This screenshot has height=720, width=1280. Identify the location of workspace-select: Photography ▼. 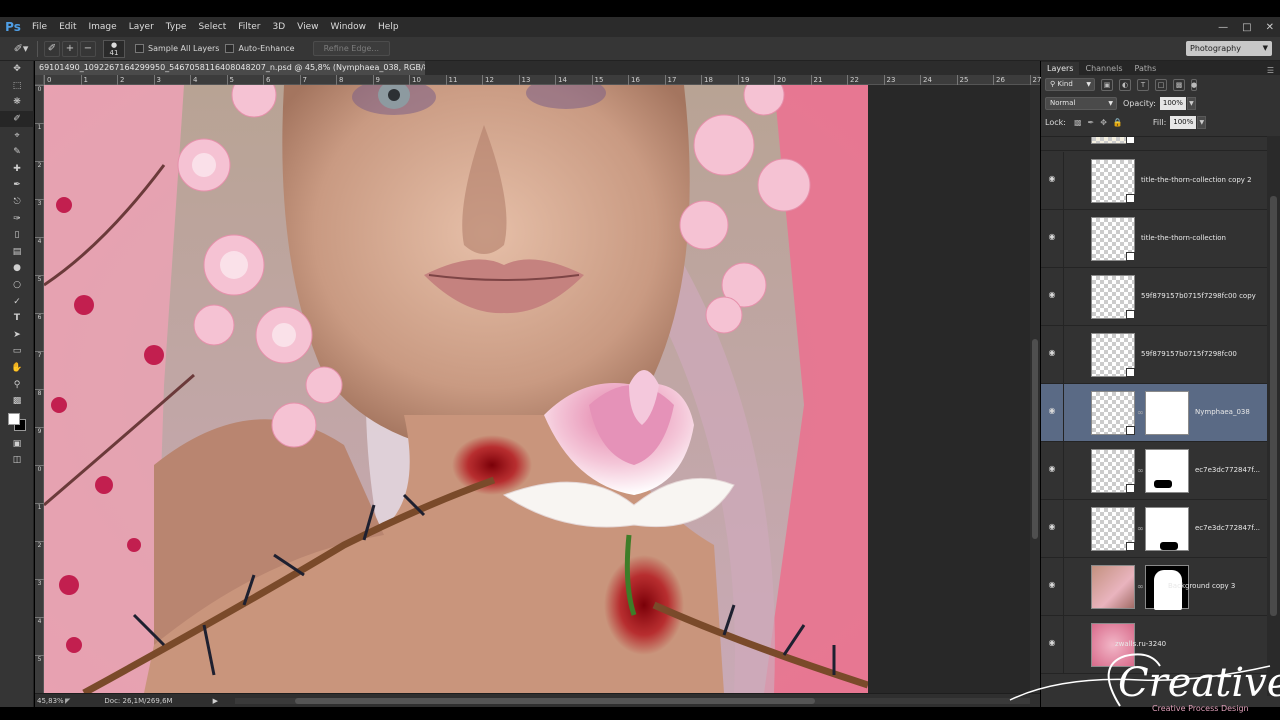
(1229, 48).